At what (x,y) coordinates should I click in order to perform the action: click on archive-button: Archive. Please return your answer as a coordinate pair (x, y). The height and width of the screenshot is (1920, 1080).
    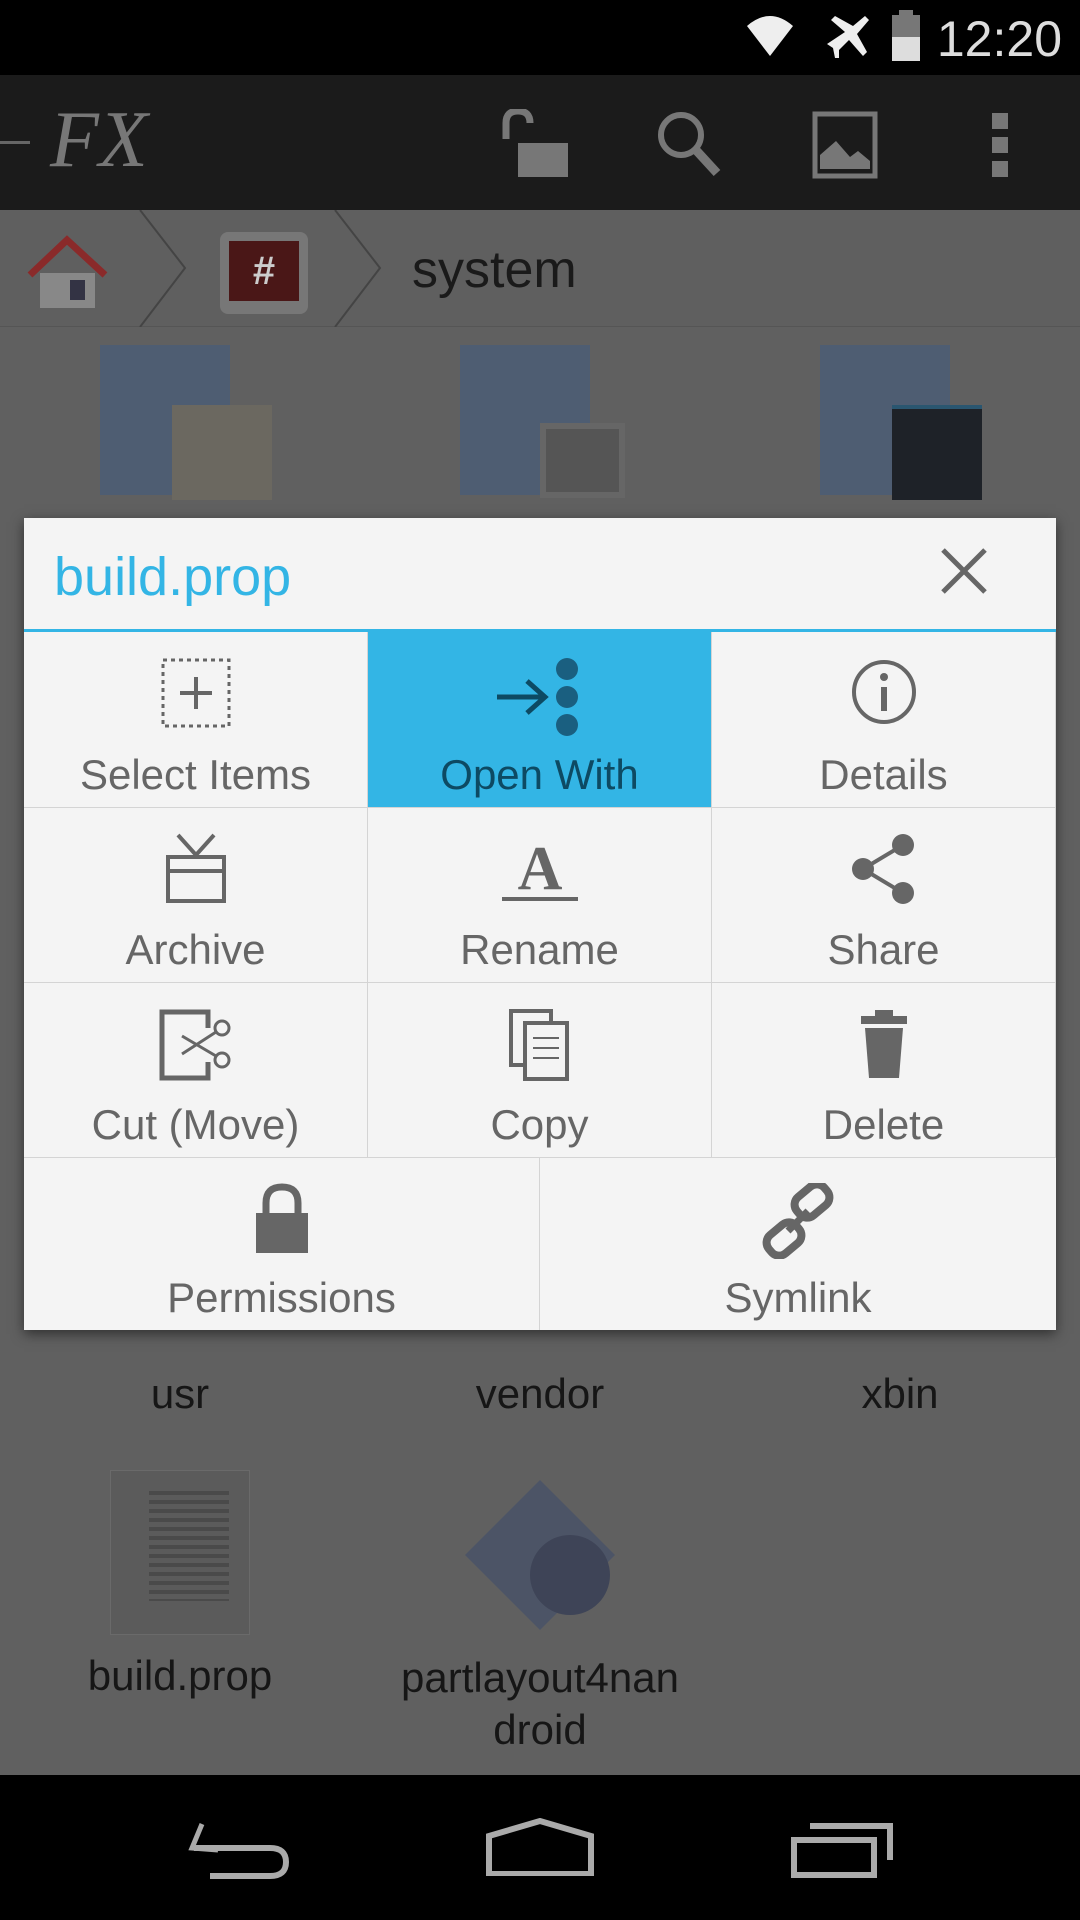
    Looking at the image, I should click on (196, 895).